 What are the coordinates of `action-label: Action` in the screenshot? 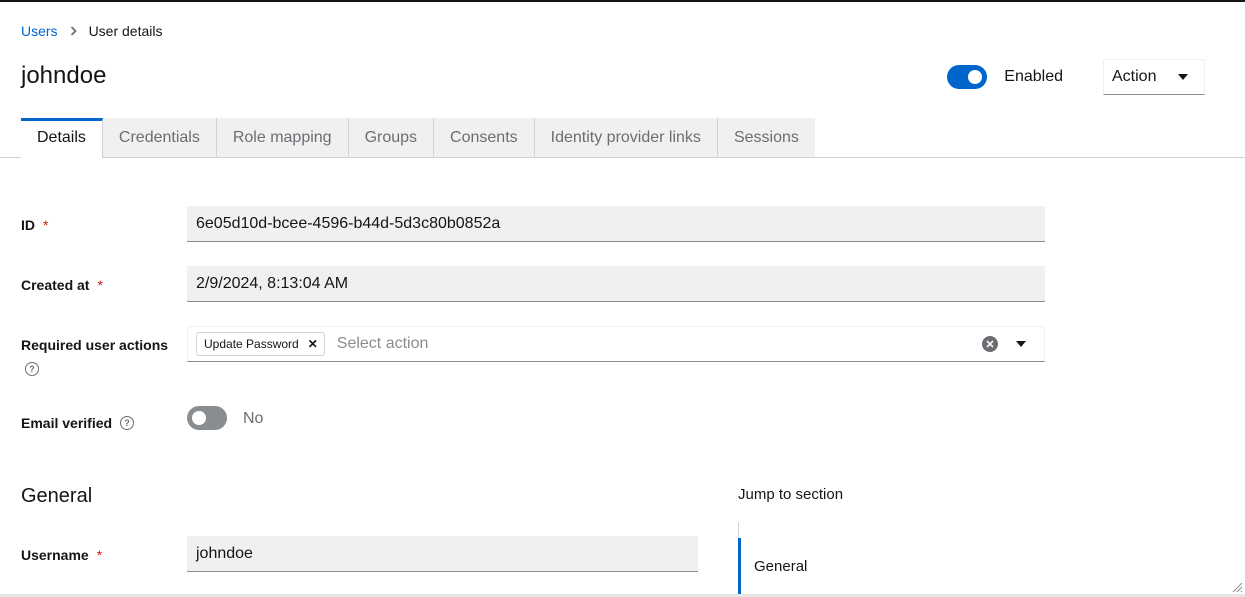 It's located at (1134, 76).